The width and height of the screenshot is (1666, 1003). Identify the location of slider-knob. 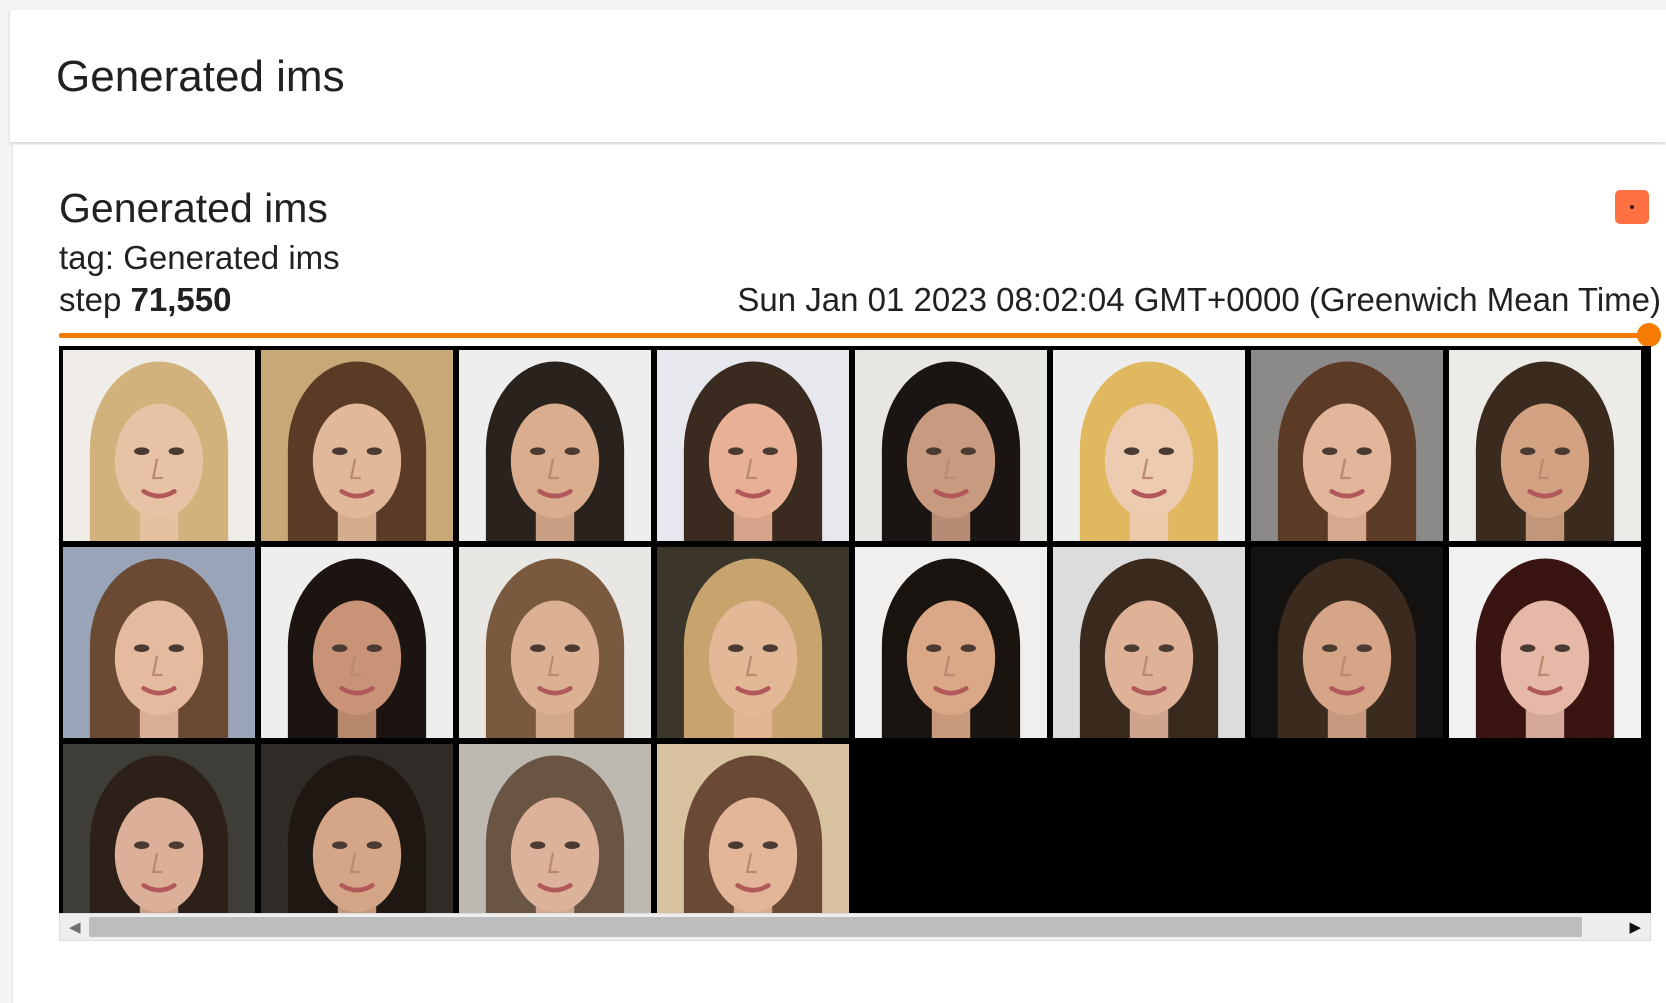
(1649, 335).